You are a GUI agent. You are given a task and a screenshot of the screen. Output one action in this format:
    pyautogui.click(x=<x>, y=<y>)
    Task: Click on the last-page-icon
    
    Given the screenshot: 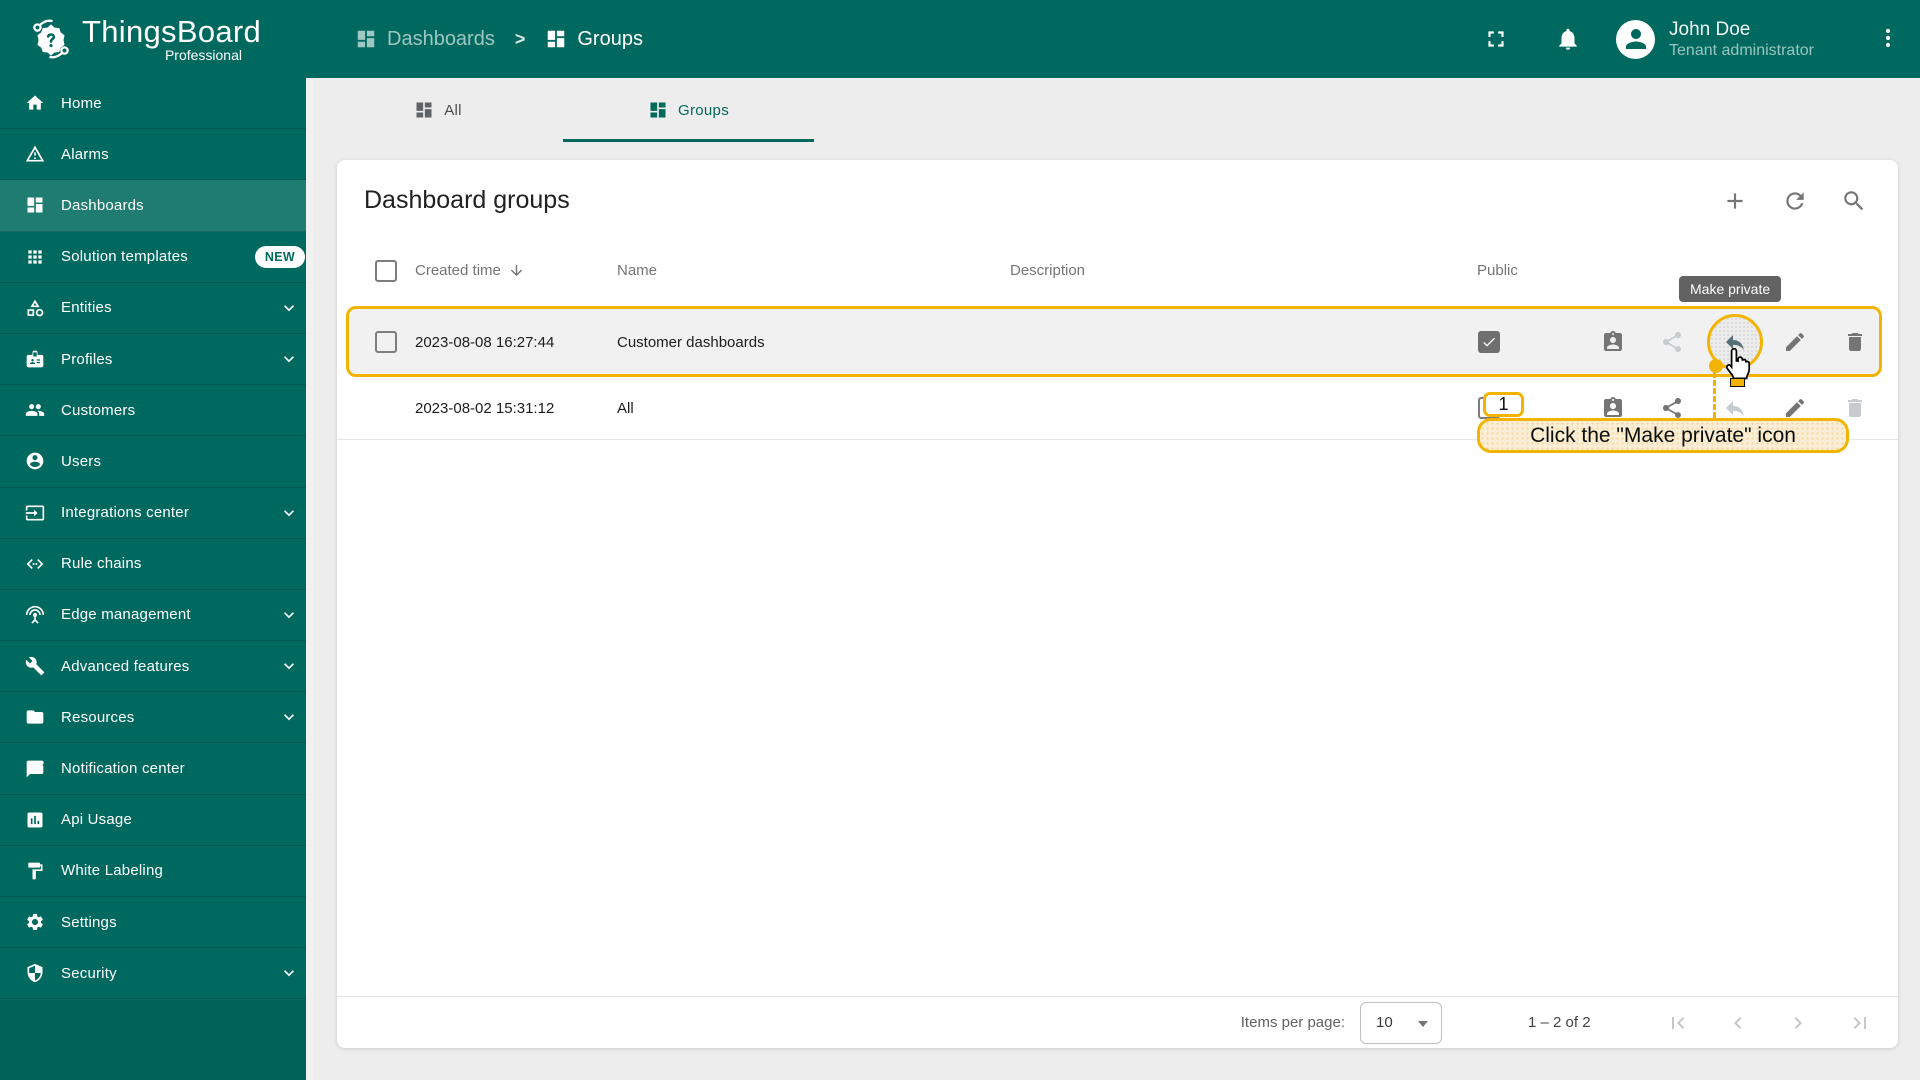 What is the action you would take?
    pyautogui.click(x=1860, y=1023)
    